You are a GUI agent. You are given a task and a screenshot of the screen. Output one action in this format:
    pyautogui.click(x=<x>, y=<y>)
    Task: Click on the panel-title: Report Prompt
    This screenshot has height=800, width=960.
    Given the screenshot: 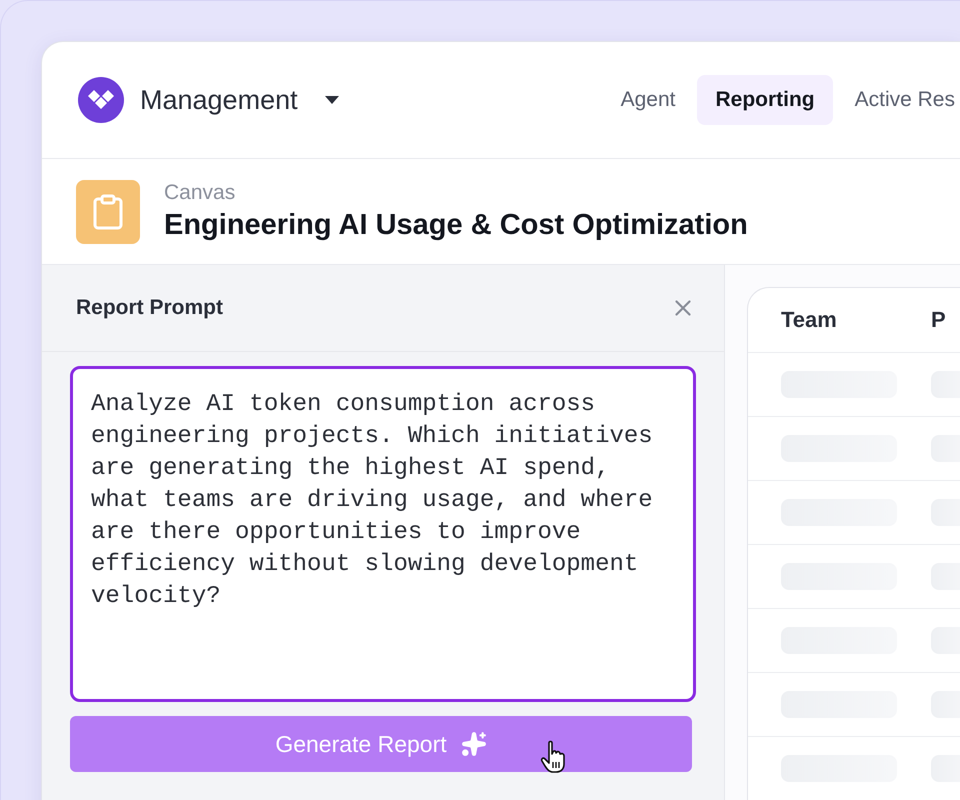 What is the action you would take?
    pyautogui.click(x=149, y=308)
    